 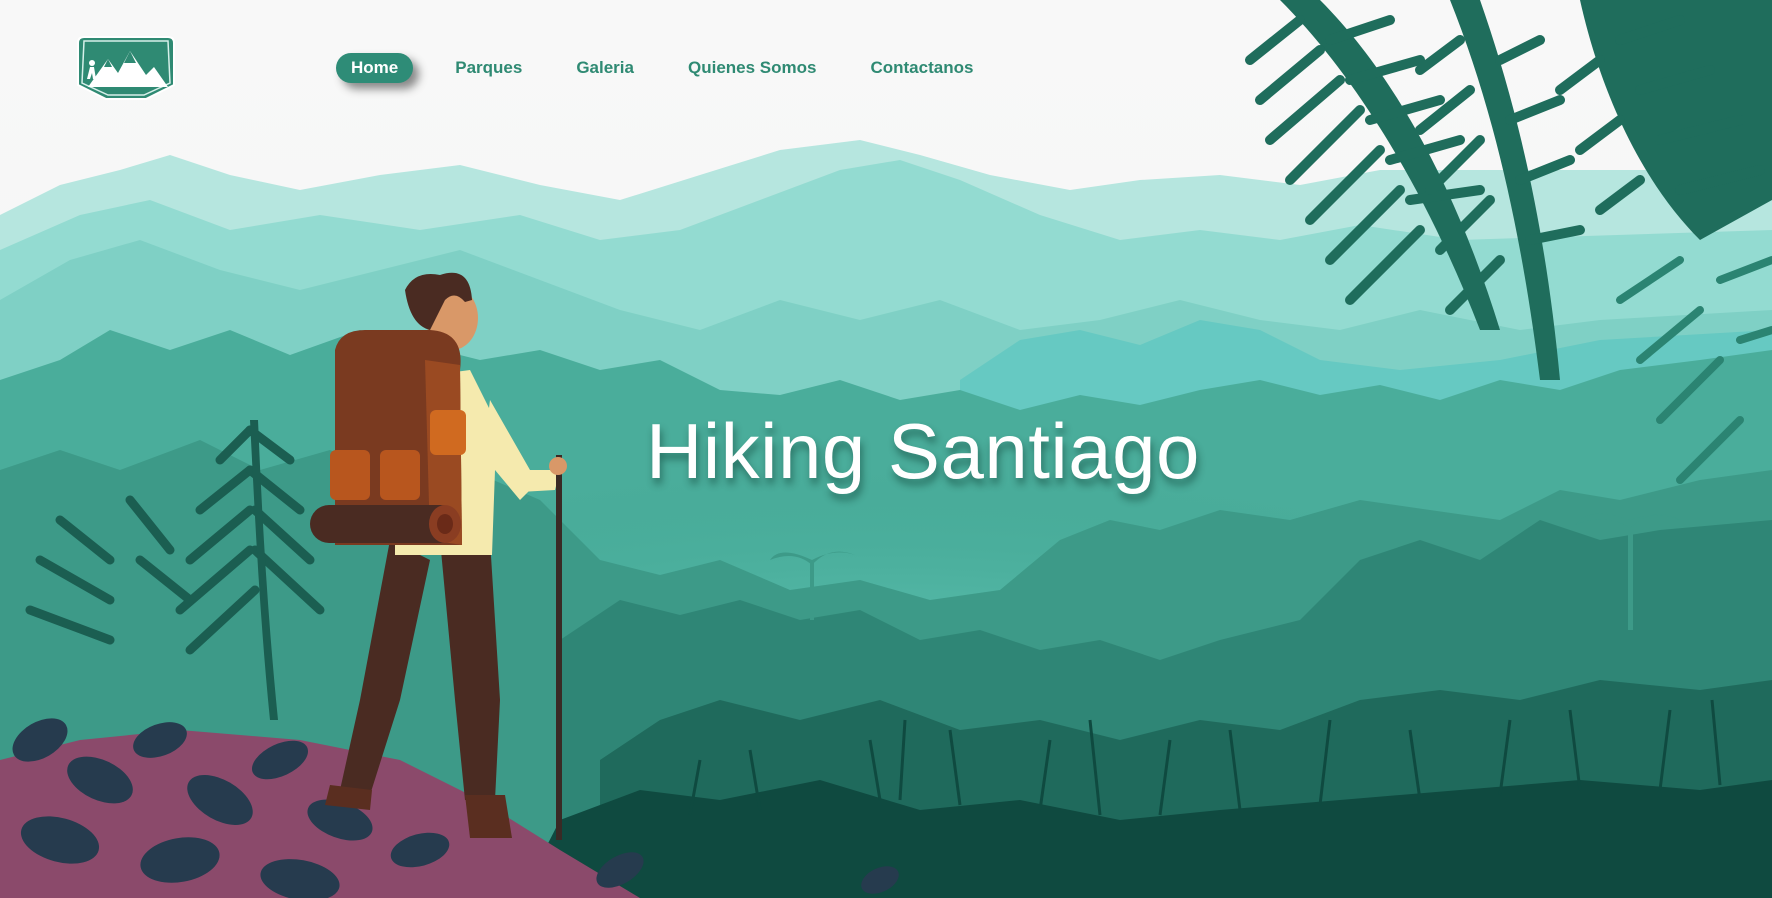 What do you see at coordinates (488, 68) in the screenshot?
I see `nav-item-parques: Parques` at bounding box center [488, 68].